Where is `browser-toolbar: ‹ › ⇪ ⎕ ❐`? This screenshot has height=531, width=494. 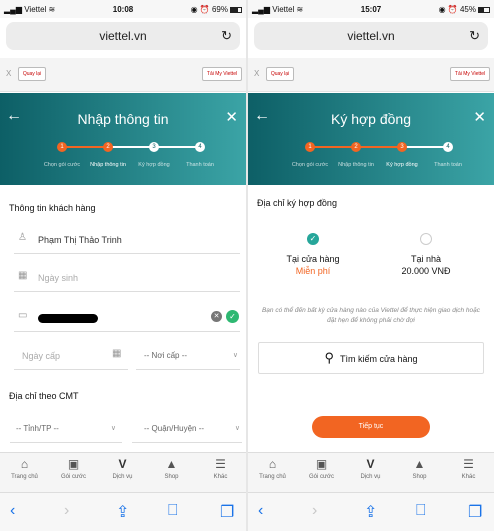
browser-toolbar: ‹ › ⇪ ⎕ ❐ is located at coordinates (371, 511).